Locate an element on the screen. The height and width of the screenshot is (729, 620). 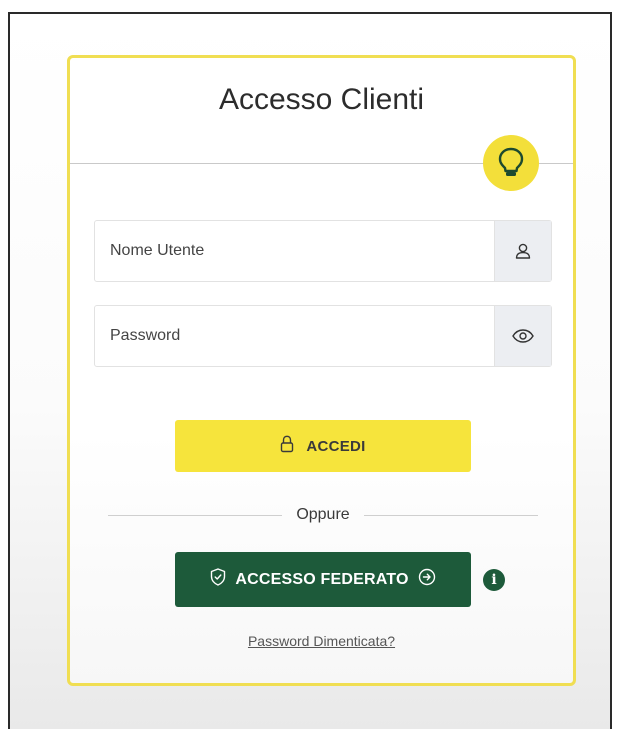
username-input is located at coordinates (294, 251).